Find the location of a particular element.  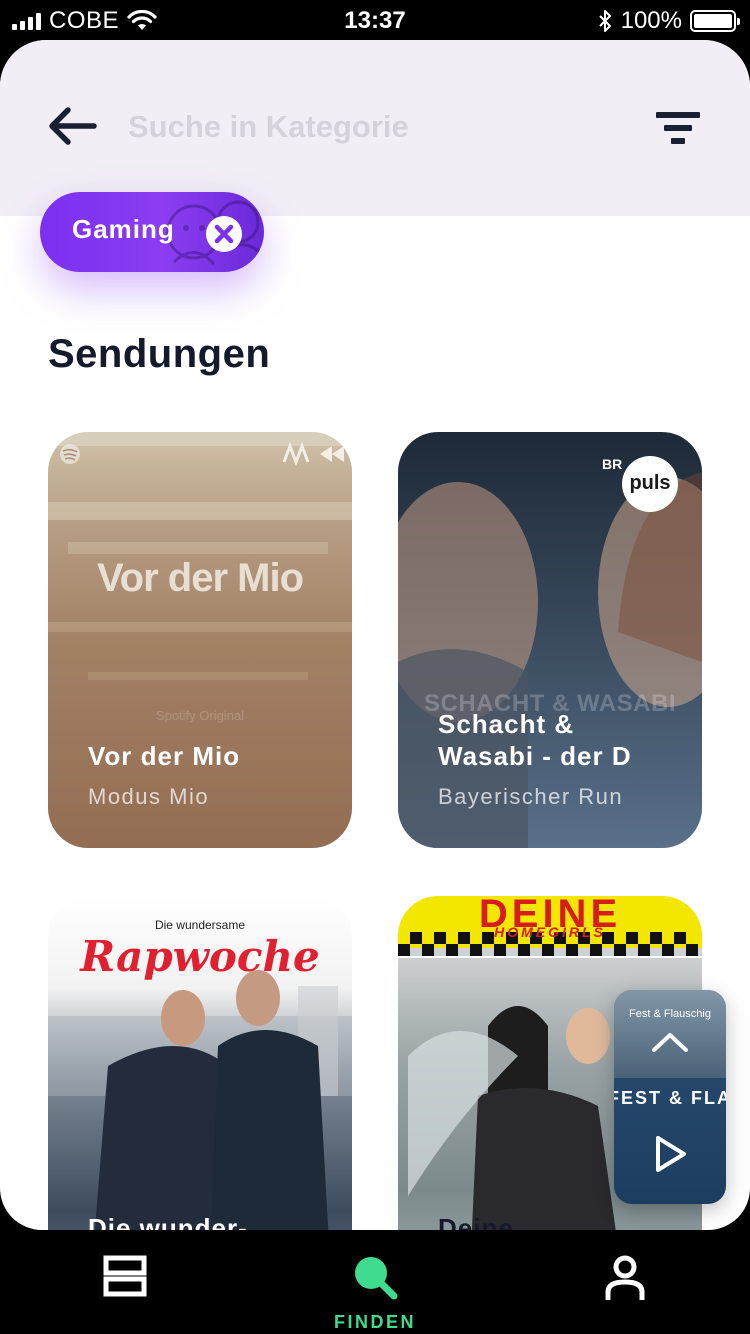

mini-player: Fest & Flauschig FEST & FLA is located at coordinates (670, 1097).